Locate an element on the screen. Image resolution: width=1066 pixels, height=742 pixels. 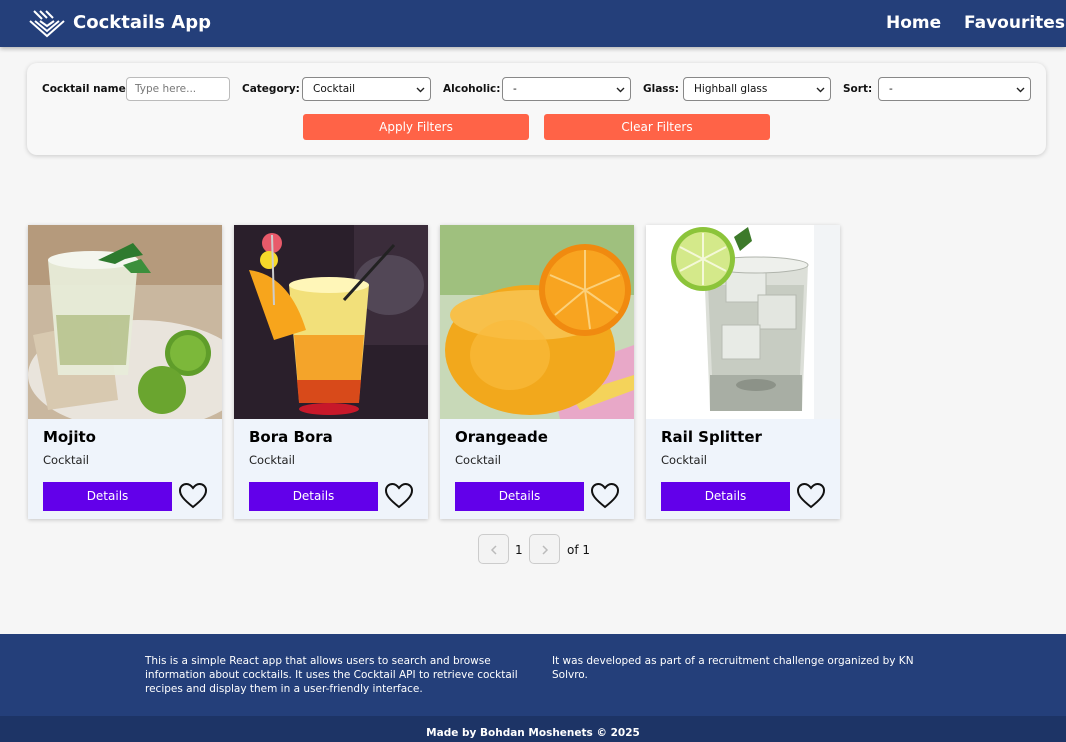
rail-splitter-image is located at coordinates (743, 322).